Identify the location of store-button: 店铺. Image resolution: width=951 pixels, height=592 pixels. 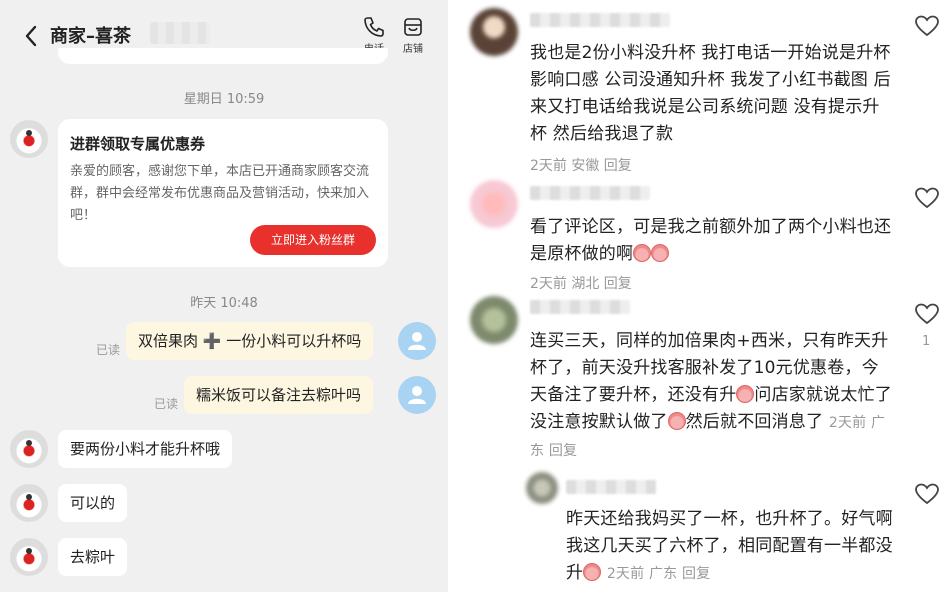
(413, 35).